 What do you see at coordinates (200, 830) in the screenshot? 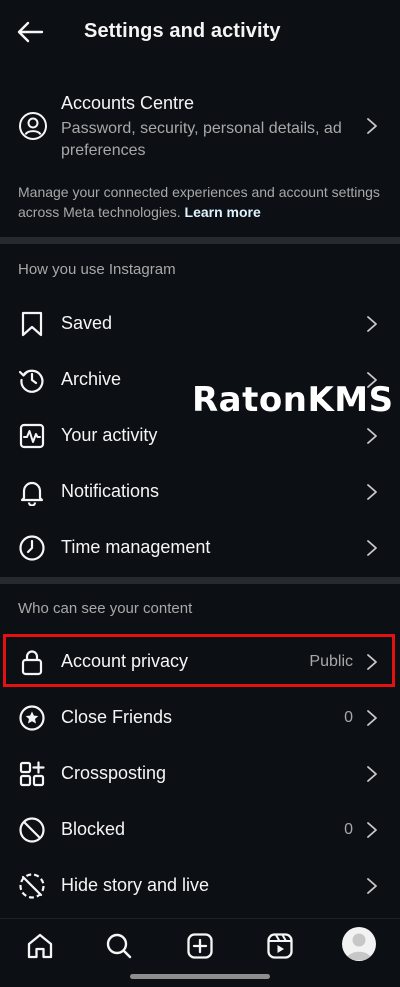
I see `menu-item-blocked: Blocked 0` at bounding box center [200, 830].